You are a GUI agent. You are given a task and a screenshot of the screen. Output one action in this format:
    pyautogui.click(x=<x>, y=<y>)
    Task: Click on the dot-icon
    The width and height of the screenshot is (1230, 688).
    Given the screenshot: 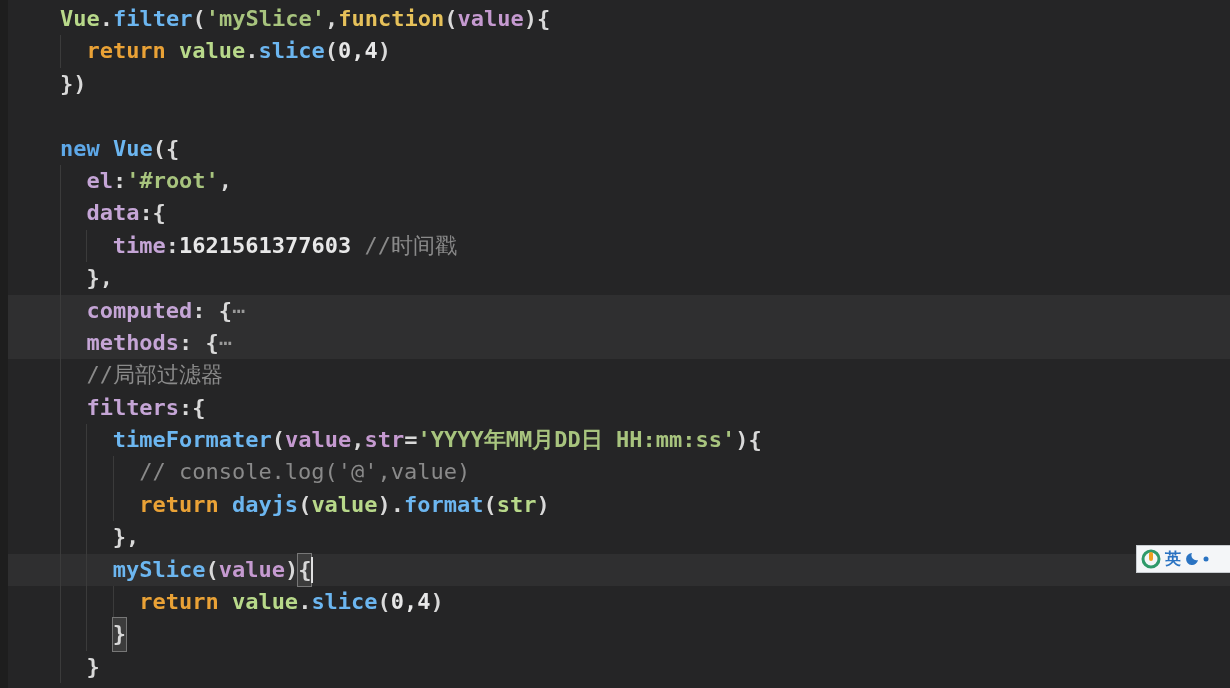 What is the action you would take?
    pyautogui.click(x=1206, y=559)
    